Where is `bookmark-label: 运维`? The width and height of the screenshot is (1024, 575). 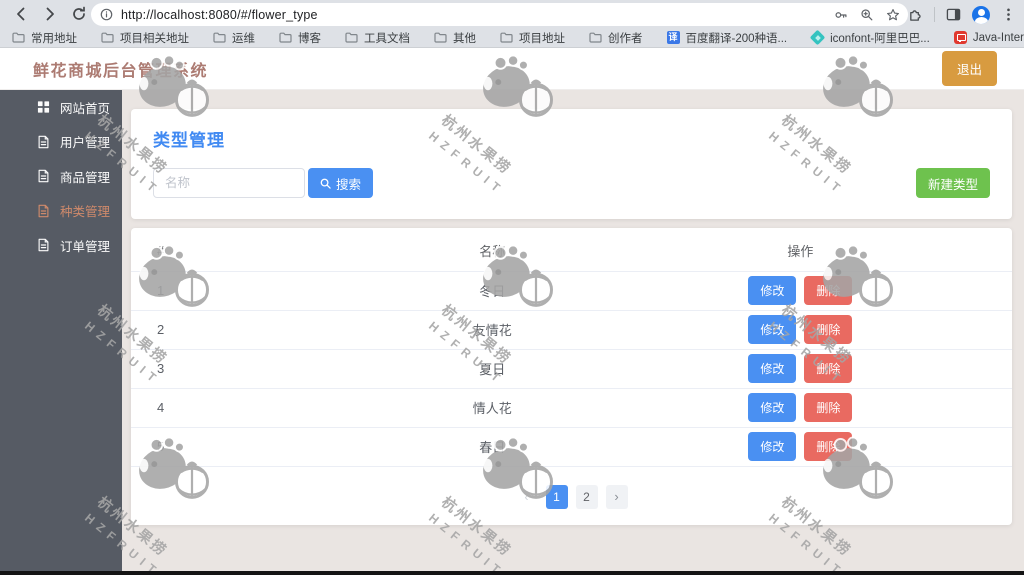
bookmark-label: 运维 is located at coordinates (243, 38).